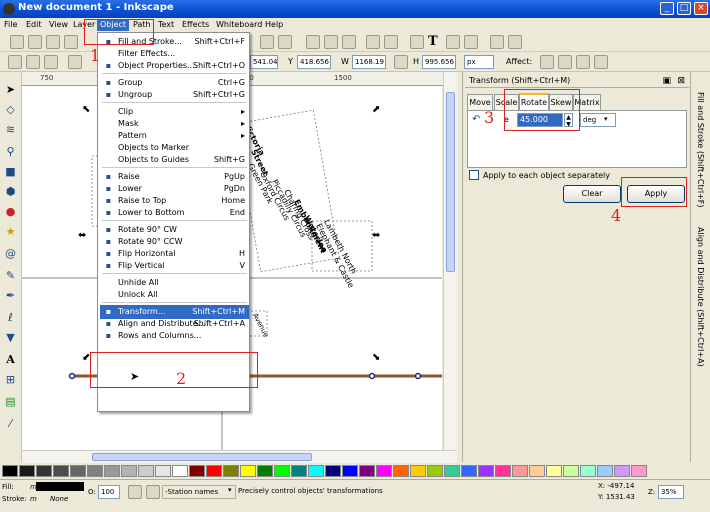  What do you see at coordinates (515, 42) in the screenshot?
I see `document-properties-icon` at bounding box center [515, 42].